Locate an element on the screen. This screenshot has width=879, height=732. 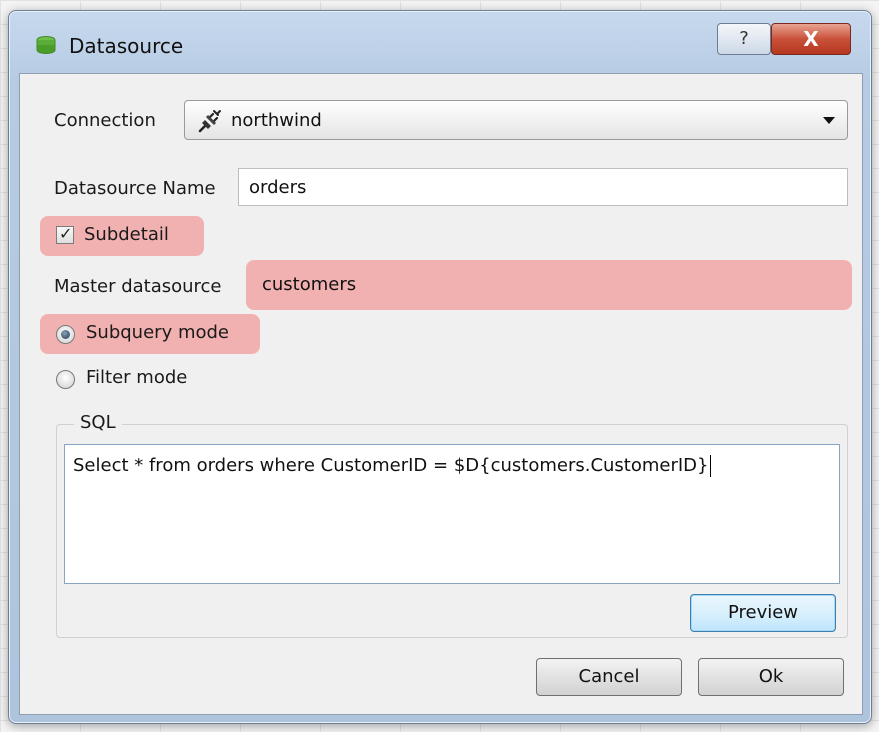
help-button: ? is located at coordinates (744, 39).